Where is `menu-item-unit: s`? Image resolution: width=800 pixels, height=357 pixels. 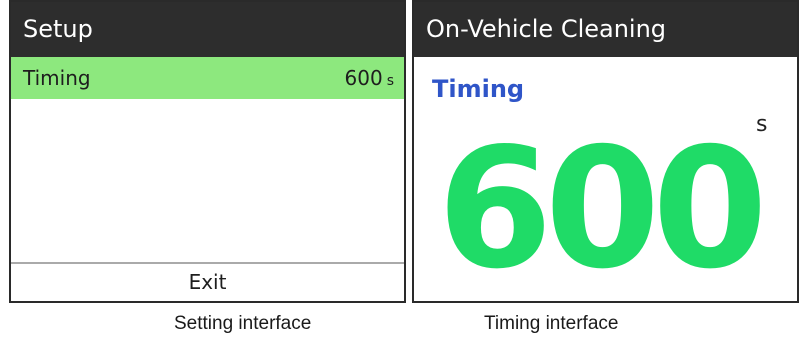
menu-item-unit: s is located at coordinates (390, 81).